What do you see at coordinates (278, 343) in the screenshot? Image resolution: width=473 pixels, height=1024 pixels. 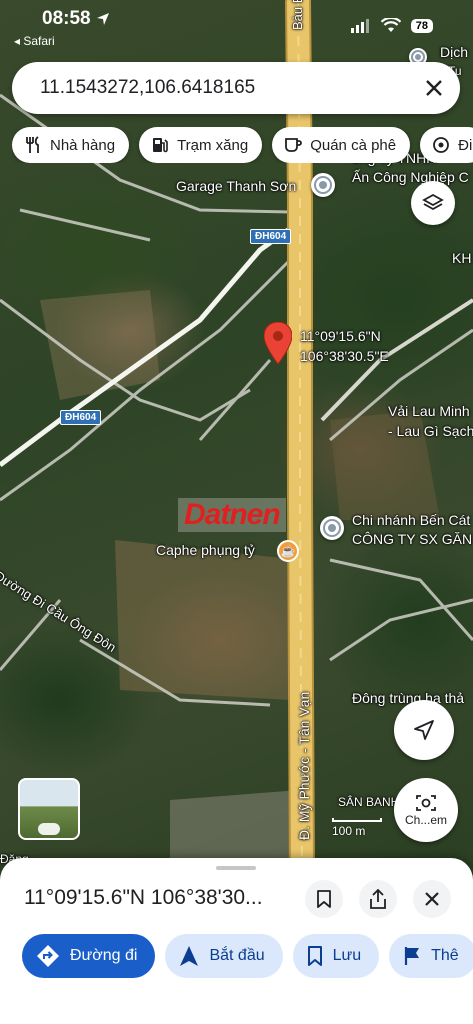 I see `location-pin-icon` at bounding box center [278, 343].